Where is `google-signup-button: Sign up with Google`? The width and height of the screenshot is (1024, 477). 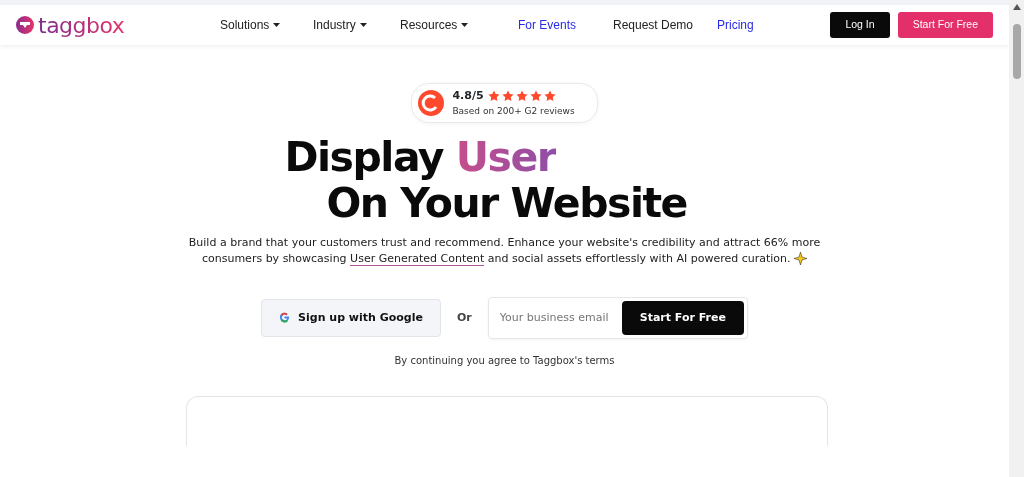
google-signup-button: Sign up with Google is located at coordinates (351, 318).